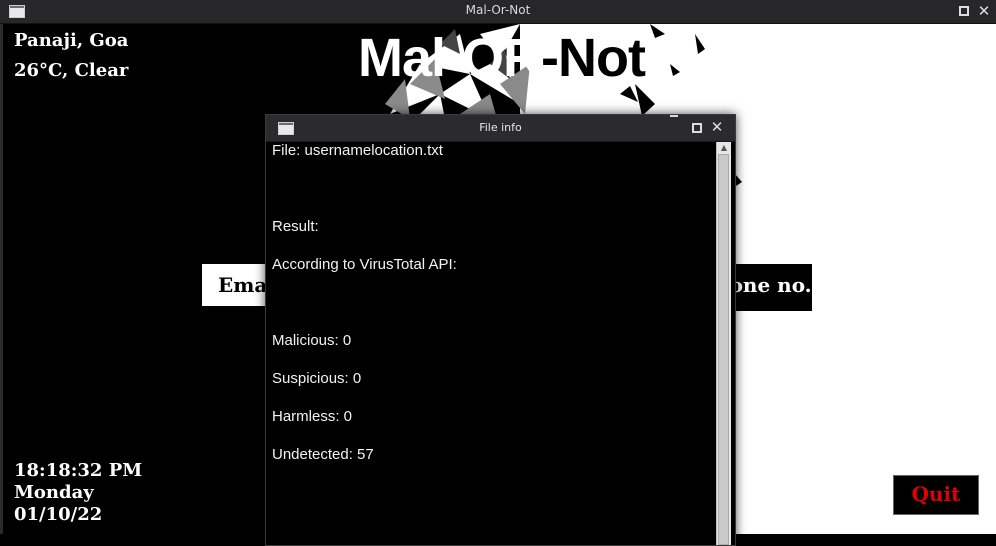 The height and width of the screenshot is (546, 996). I want to click on quit-button: Quit, so click(936, 495).